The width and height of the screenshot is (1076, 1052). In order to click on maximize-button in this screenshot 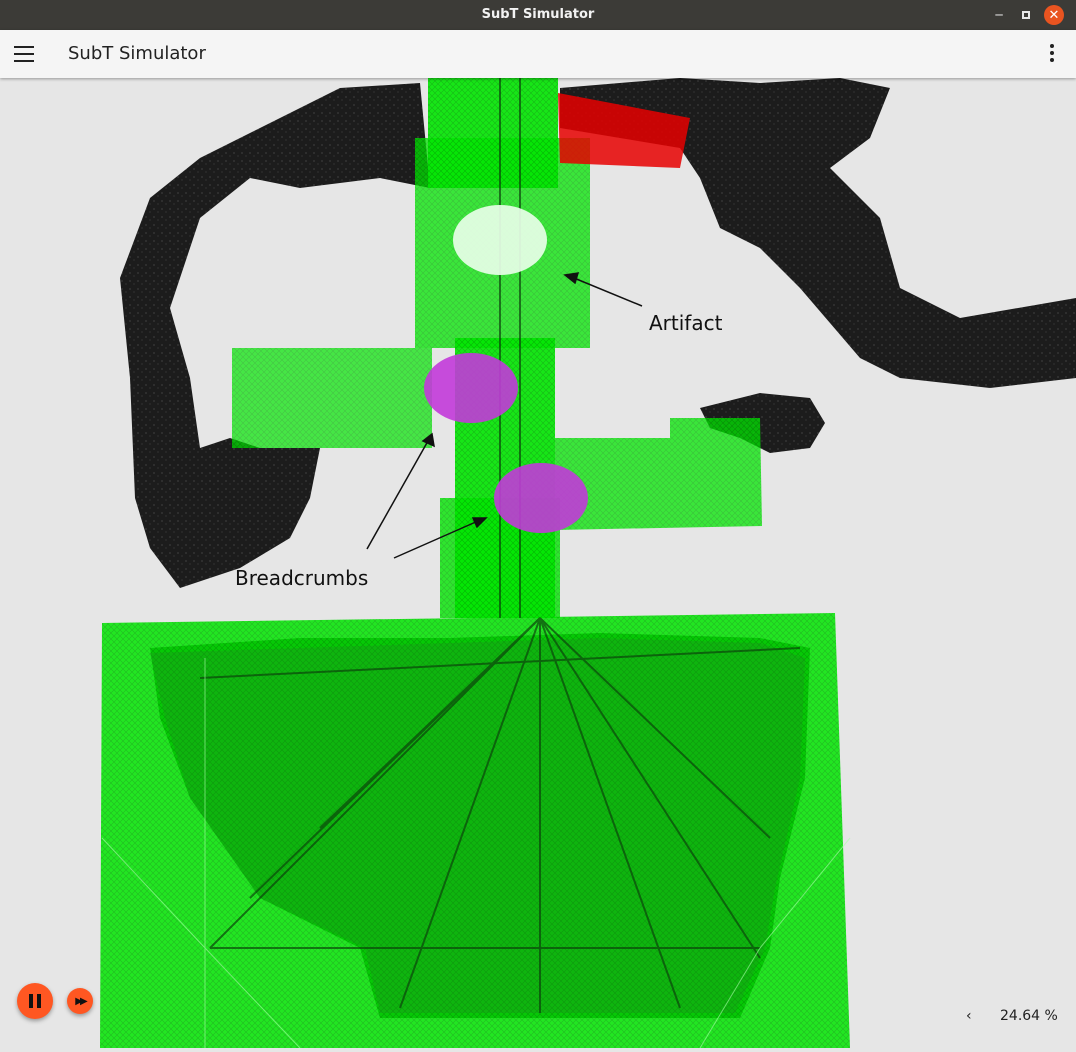, I will do `click(1026, 15)`.